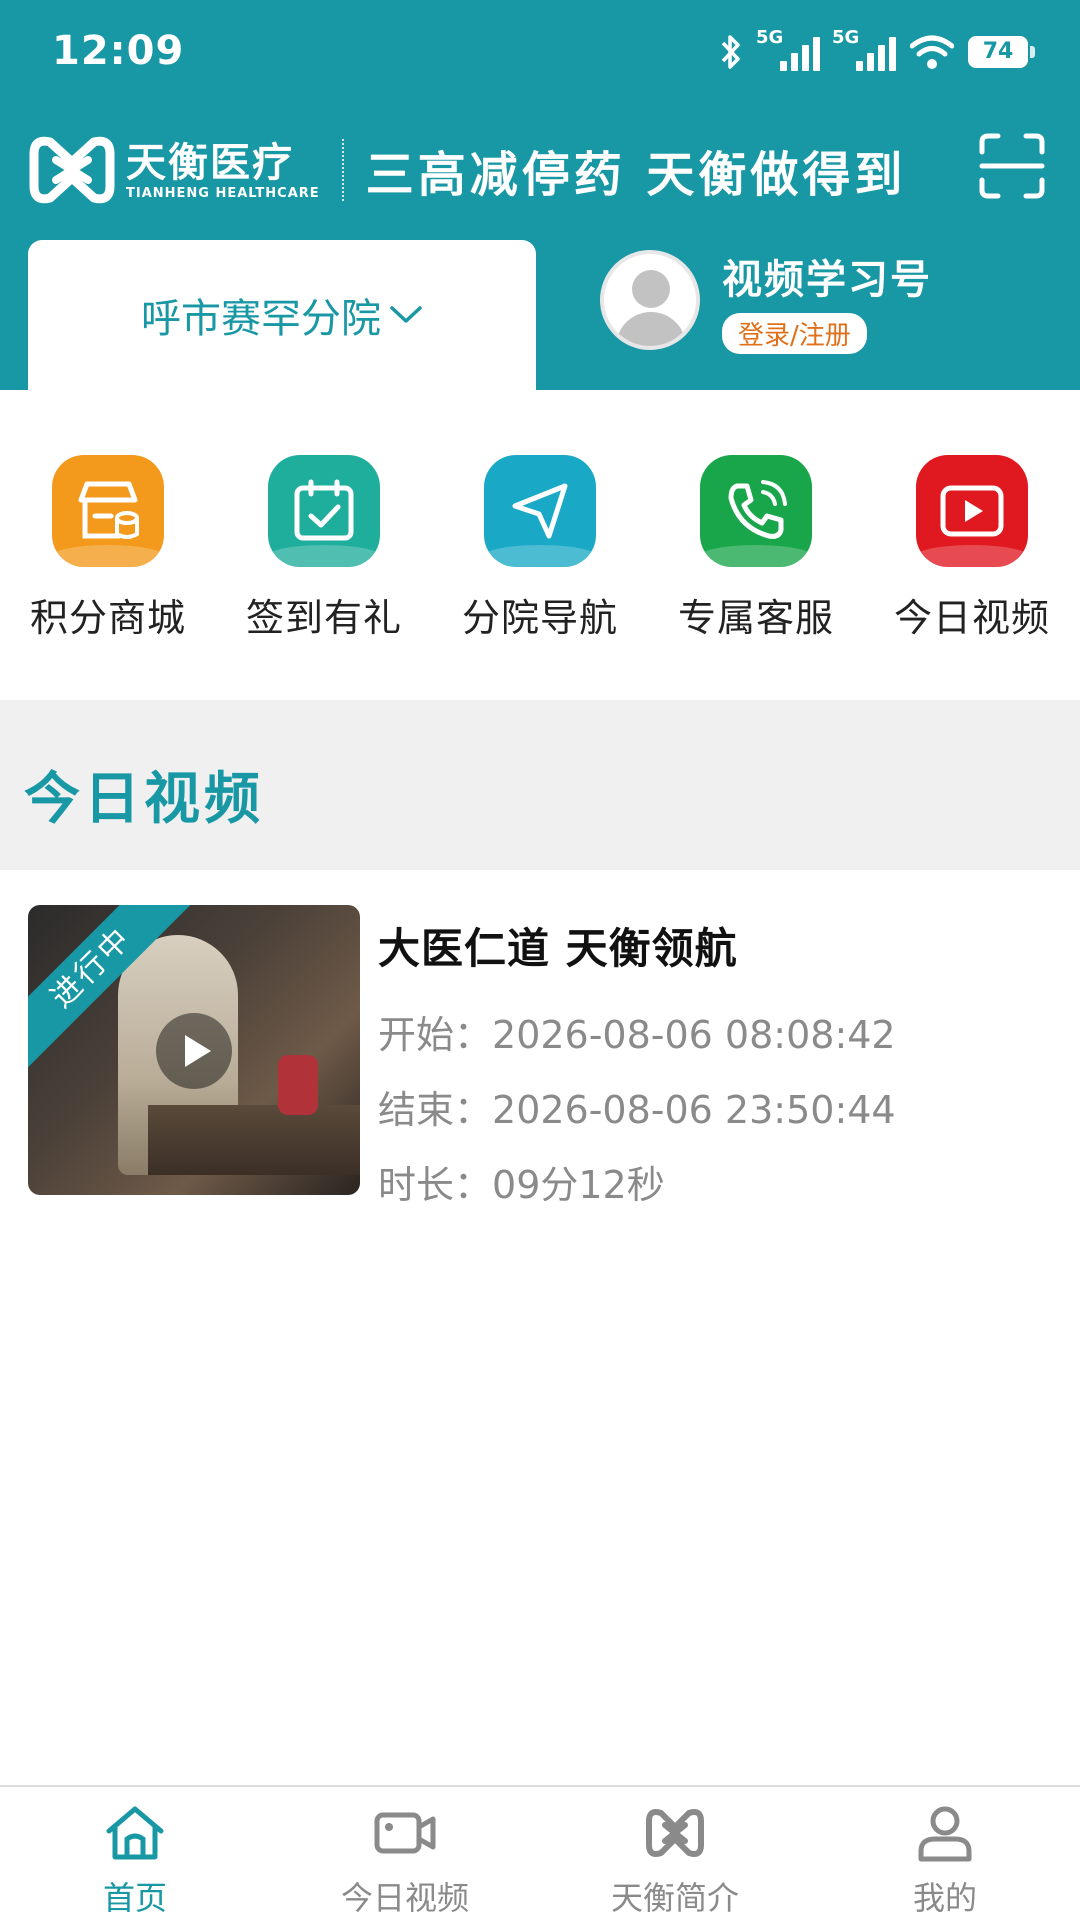  I want to click on brand-name-en: TIANHENG HEALTHCARE, so click(223, 193).